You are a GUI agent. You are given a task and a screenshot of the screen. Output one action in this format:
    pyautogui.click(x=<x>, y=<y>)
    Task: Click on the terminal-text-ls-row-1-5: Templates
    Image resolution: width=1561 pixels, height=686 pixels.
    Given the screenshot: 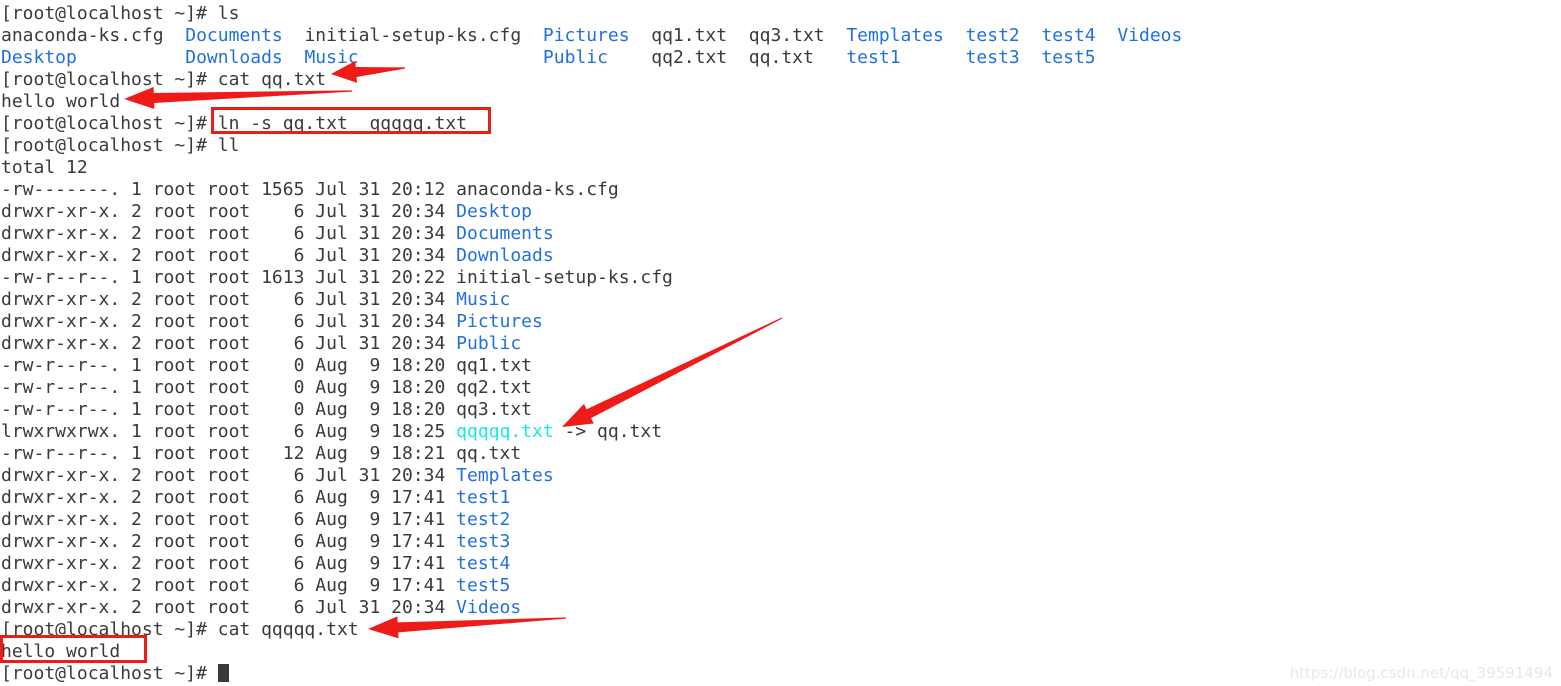 What is the action you would take?
    pyautogui.click(x=895, y=35)
    